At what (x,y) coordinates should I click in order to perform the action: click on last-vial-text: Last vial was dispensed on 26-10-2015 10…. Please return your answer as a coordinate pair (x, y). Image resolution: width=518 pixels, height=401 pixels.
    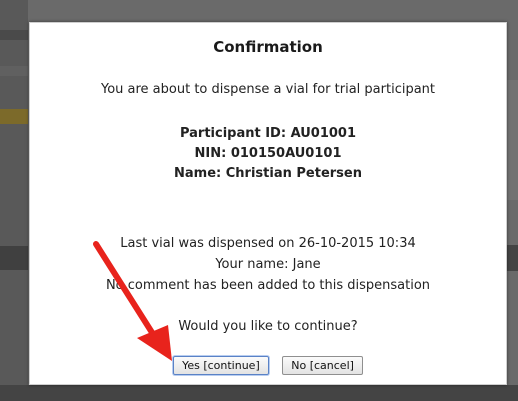
    Looking at the image, I should click on (268, 243).